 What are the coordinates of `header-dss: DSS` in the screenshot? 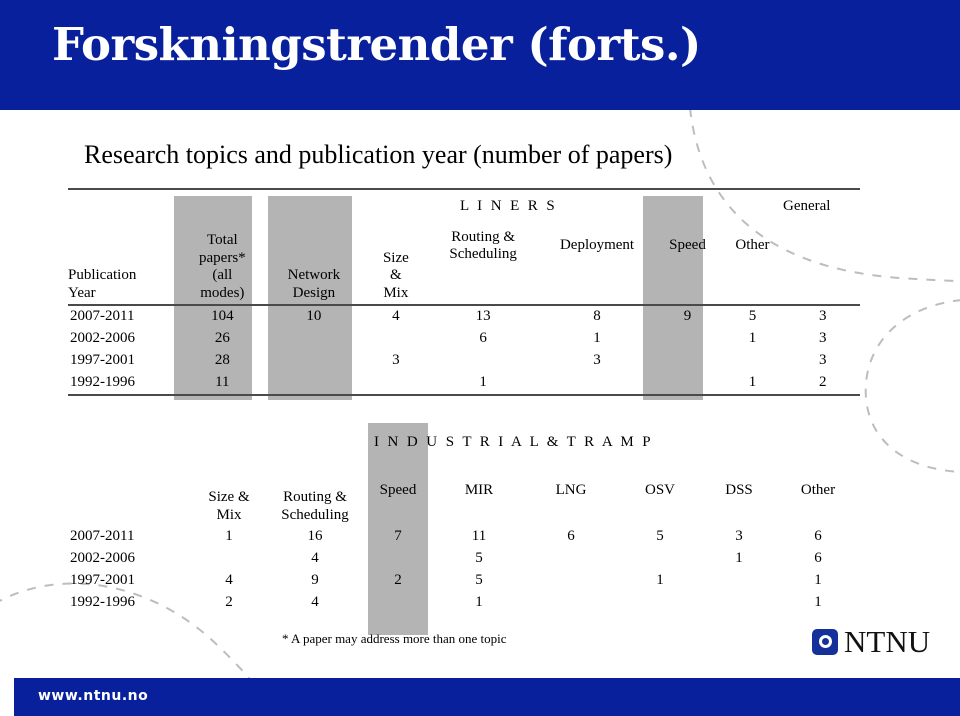 It's located at (739, 490).